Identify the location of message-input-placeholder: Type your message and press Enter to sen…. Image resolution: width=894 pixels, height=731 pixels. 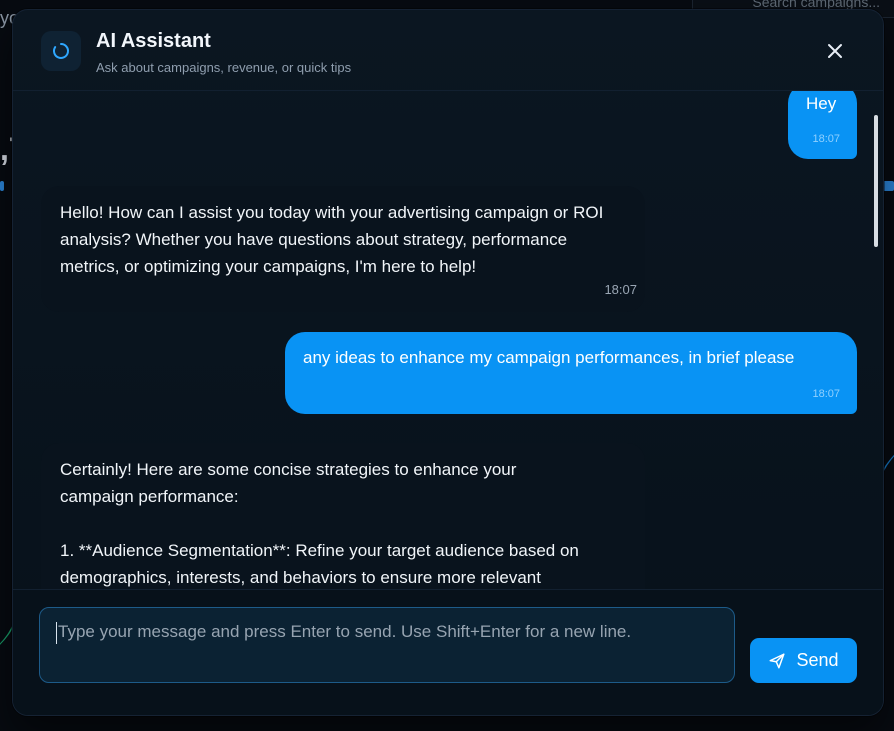
(345, 631).